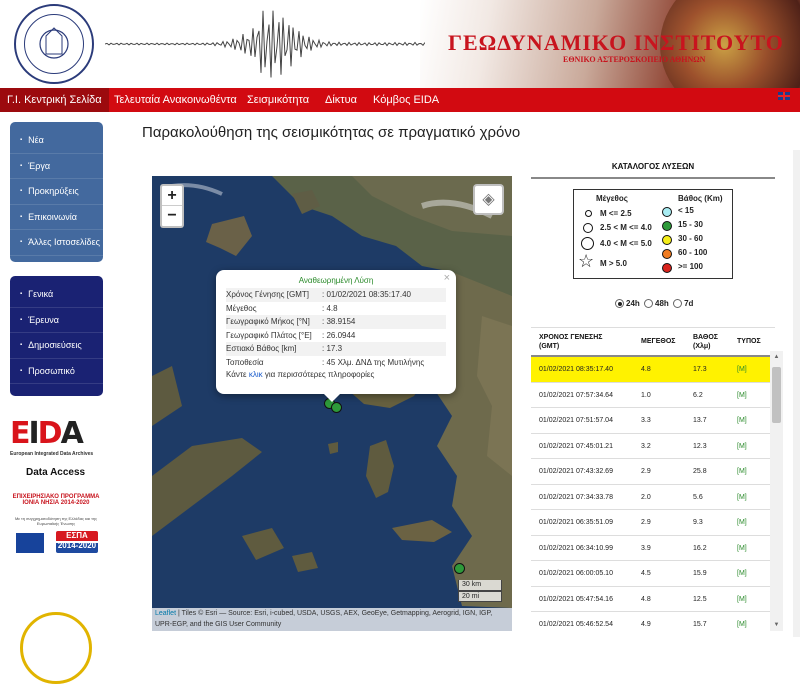 This screenshot has height=684, width=800. What do you see at coordinates (265, 44) in the screenshot?
I see `seismogram-graphic` at bounding box center [265, 44].